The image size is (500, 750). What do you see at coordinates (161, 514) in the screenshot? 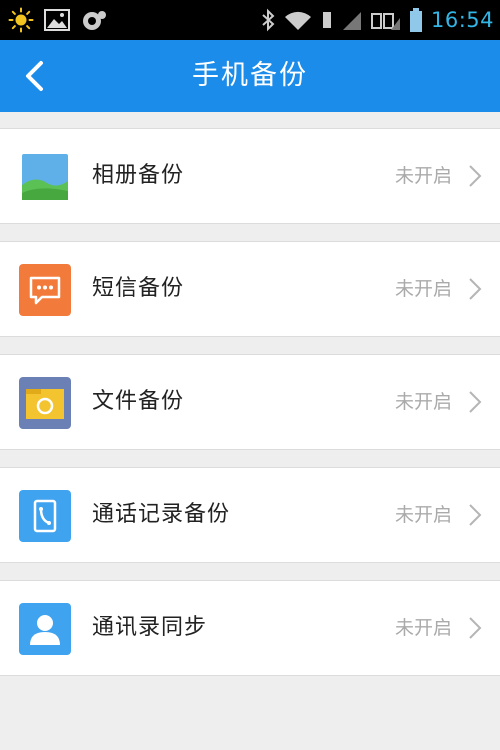
I see `item-label: 通话记录备份` at bounding box center [161, 514].